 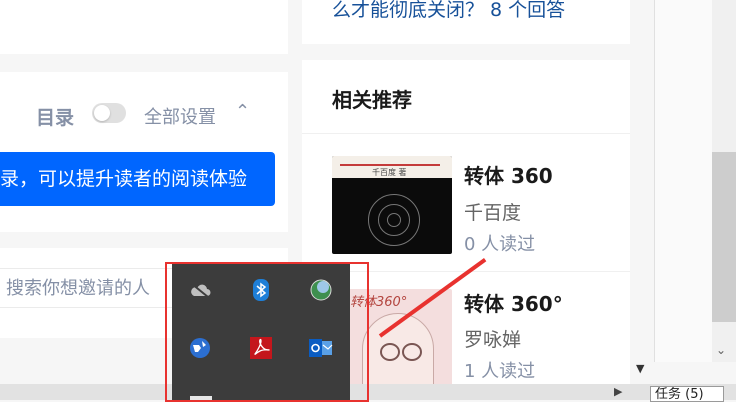 I want to click on book-title: 转体 360°, so click(x=513, y=302).